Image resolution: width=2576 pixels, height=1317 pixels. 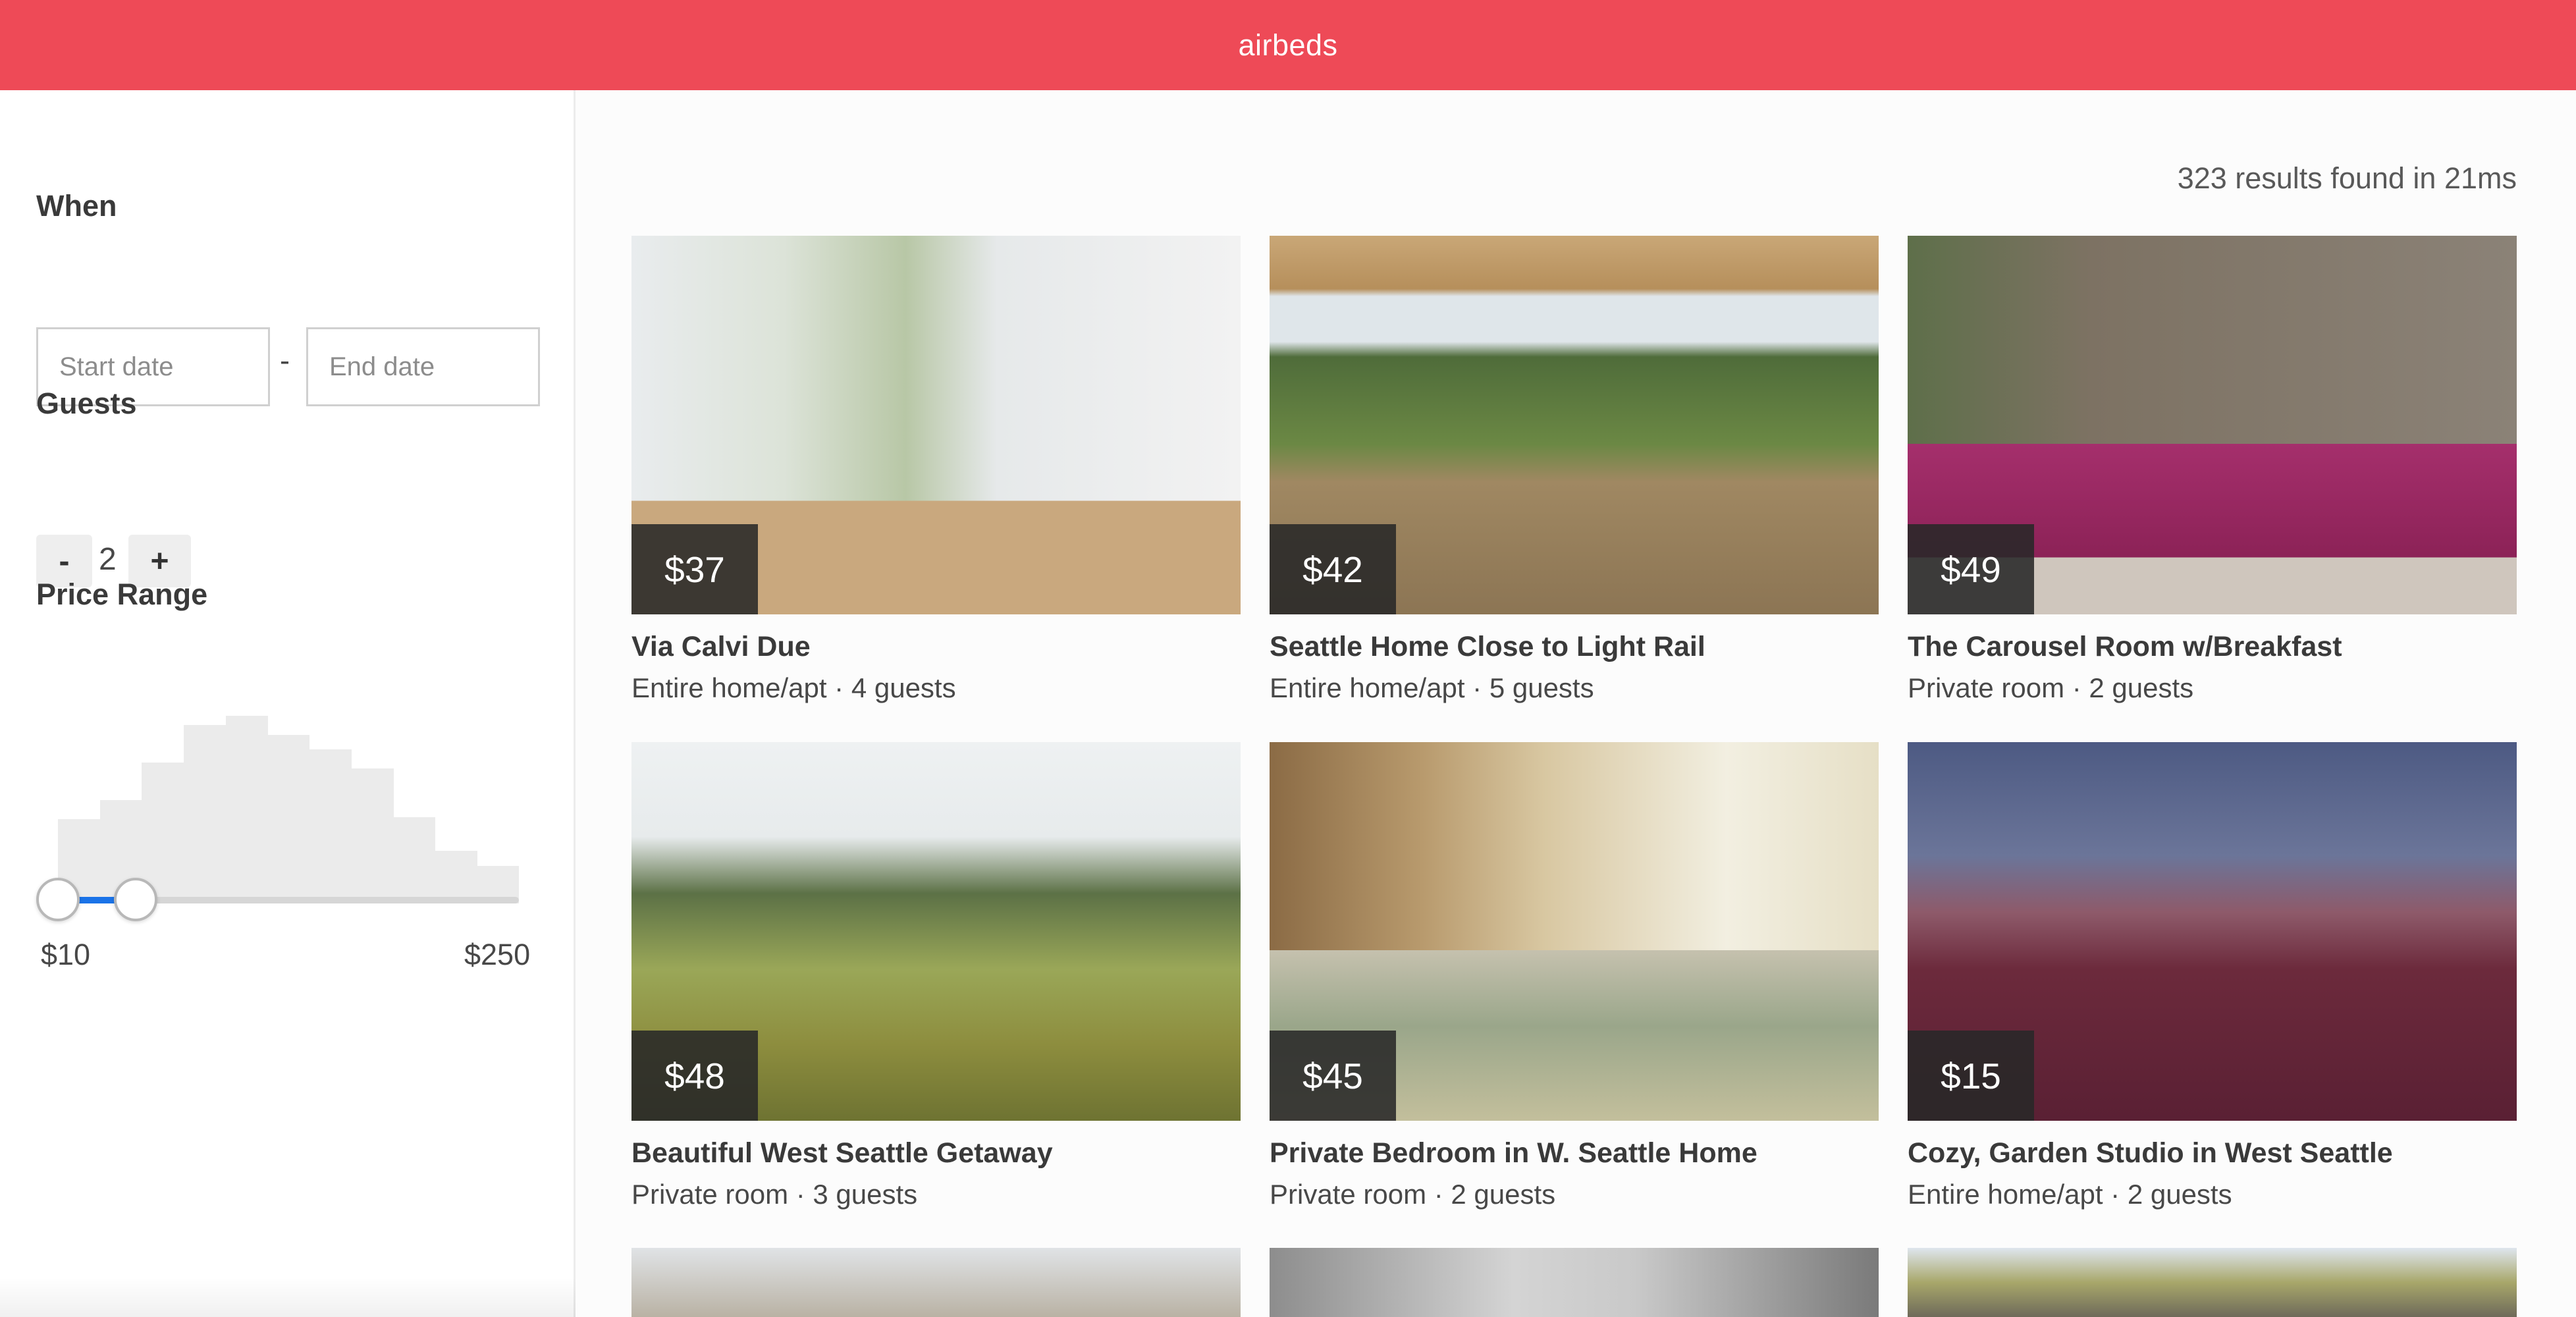 What do you see at coordinates (108, 559) in the screenshot?
I see `guest-count: 2` at bounding box center [108, 559].